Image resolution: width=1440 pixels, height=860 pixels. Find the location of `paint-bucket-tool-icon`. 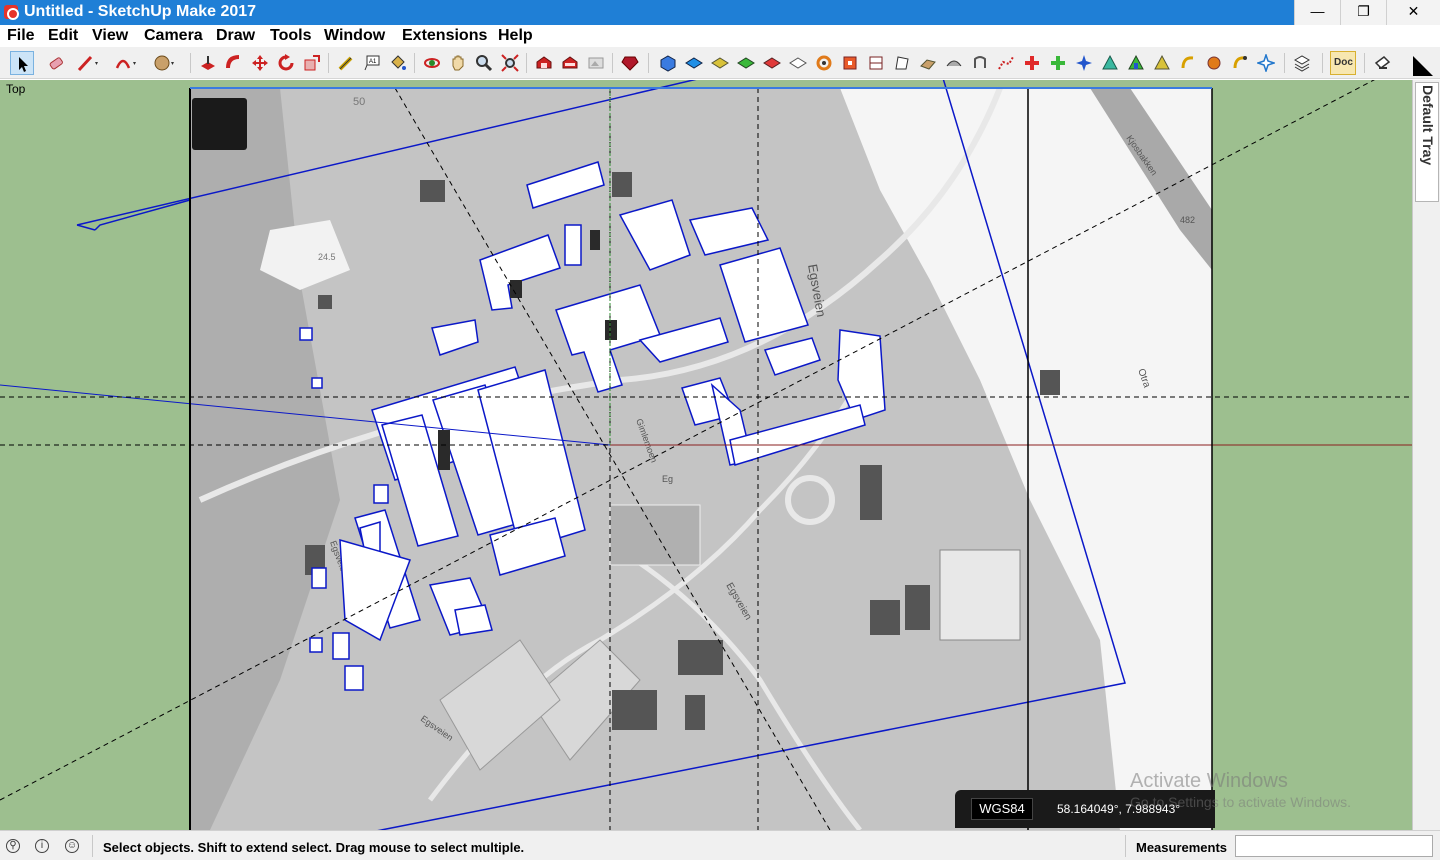

paint-bucket-tool-icon is located at coordinates (398, 63).